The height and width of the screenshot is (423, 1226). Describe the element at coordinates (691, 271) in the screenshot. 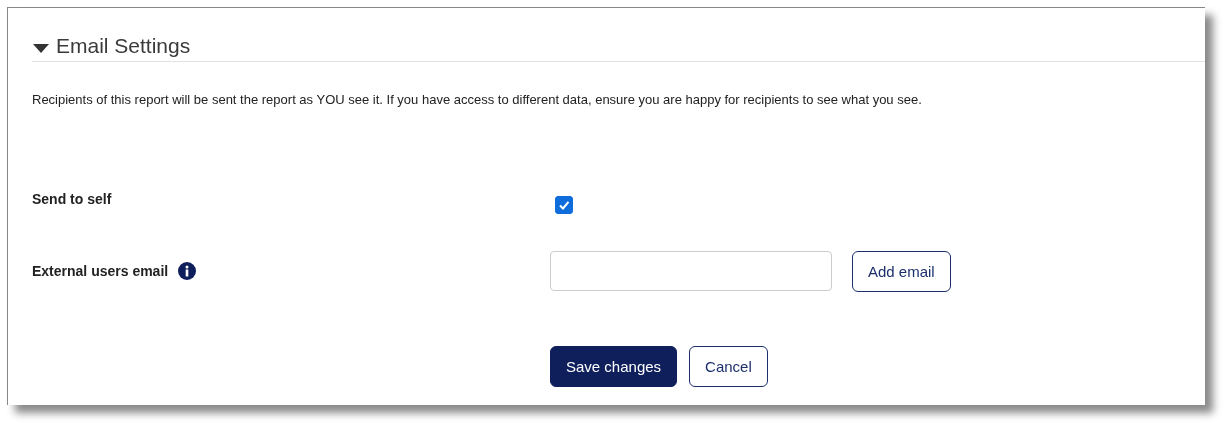

I see `email-input-field` at that location.